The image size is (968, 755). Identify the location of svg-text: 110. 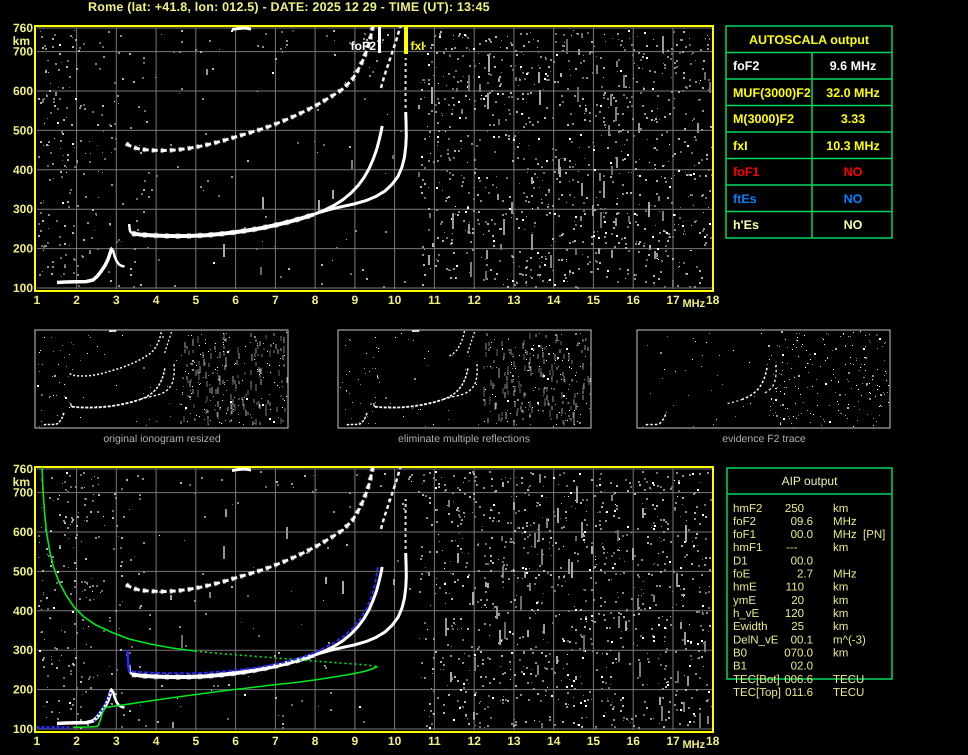
(795, 588).